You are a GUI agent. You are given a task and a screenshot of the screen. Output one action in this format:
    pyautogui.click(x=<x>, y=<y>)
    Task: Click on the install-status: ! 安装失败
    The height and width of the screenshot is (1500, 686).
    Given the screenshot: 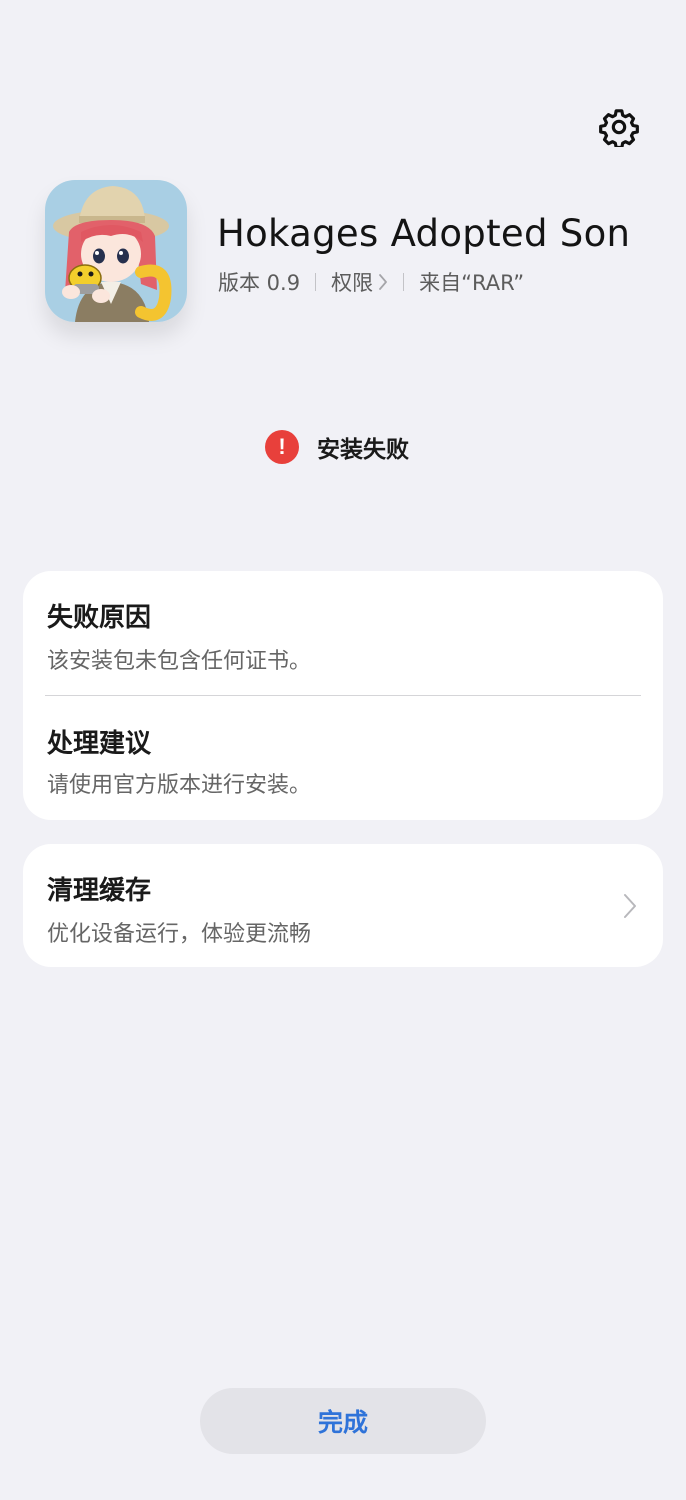 What is the action you would take?
    pyautogui.click(x=343, y=447)
    